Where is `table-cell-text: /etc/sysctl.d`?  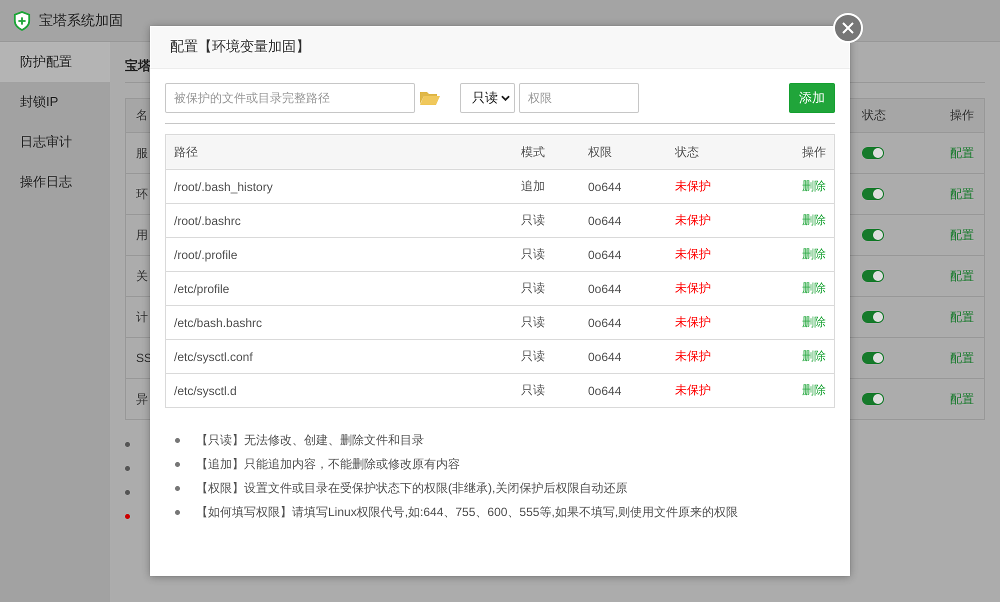 table-cell-text: /etc/sysctl.d is located at coordinates (205, 391).